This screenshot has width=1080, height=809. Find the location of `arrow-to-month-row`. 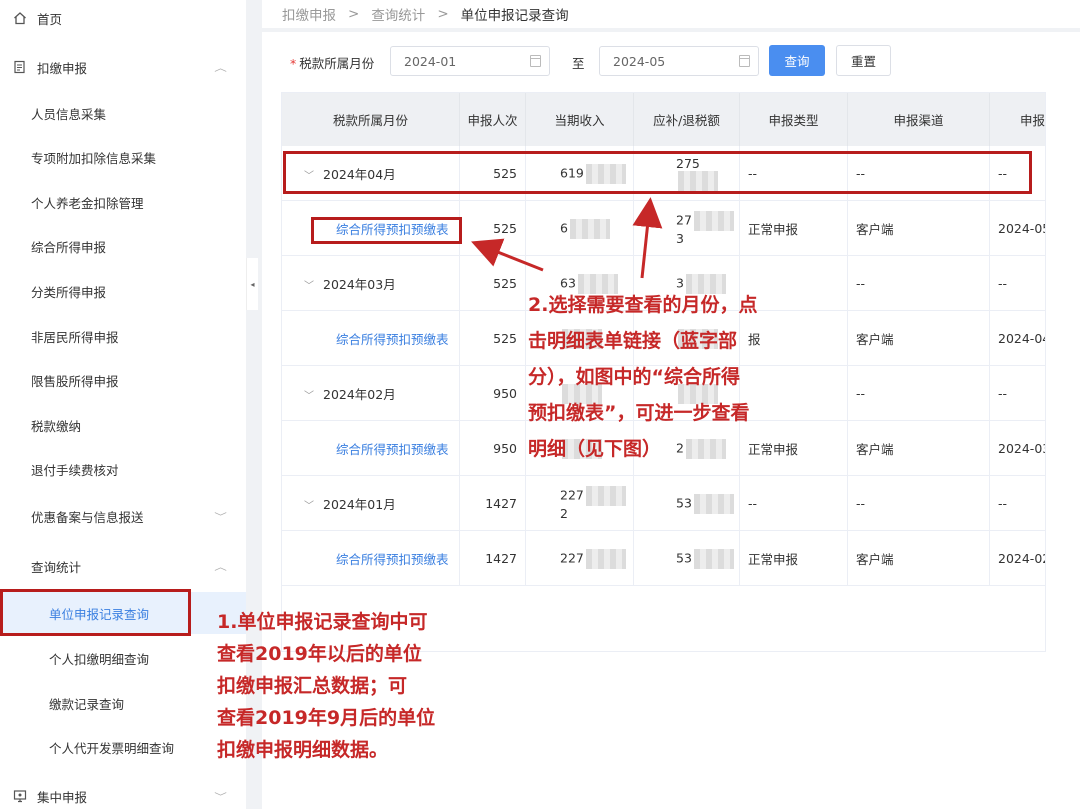

arrow-to-month-row is located at coordinates (647, 238).